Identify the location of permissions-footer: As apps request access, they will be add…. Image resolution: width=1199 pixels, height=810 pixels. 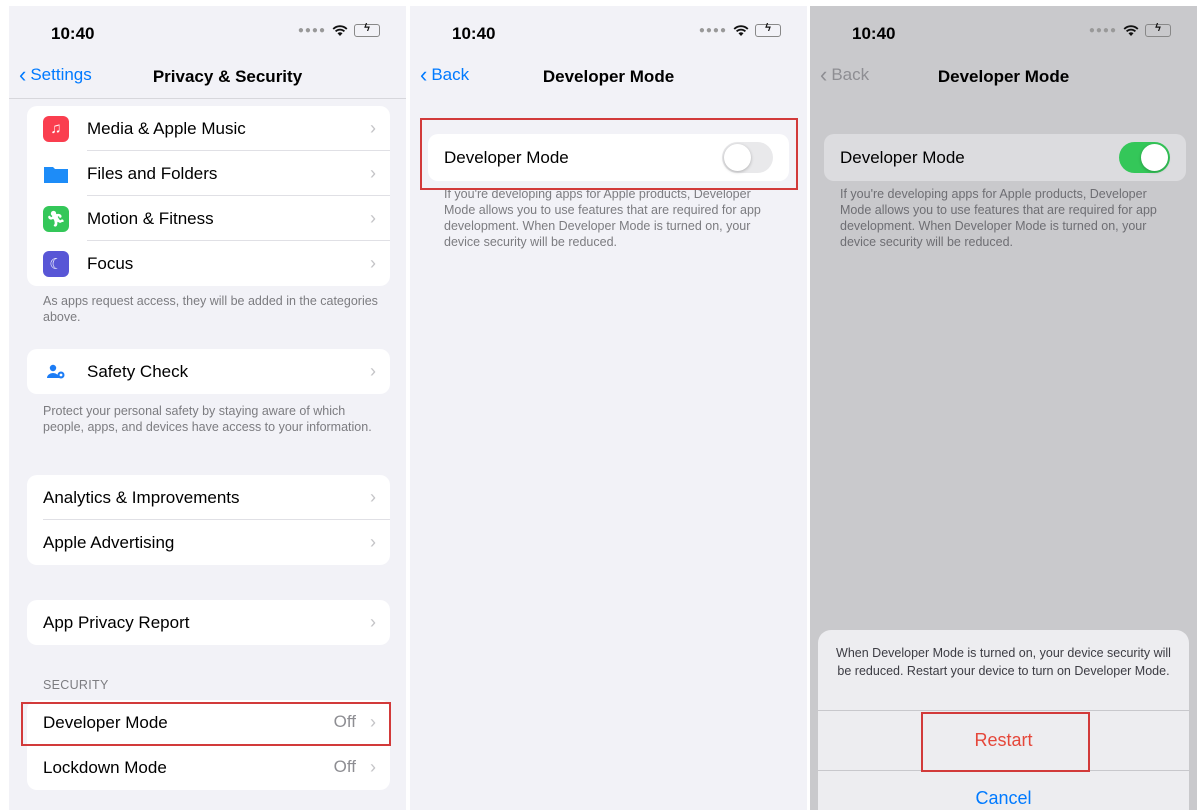
(210, 309).